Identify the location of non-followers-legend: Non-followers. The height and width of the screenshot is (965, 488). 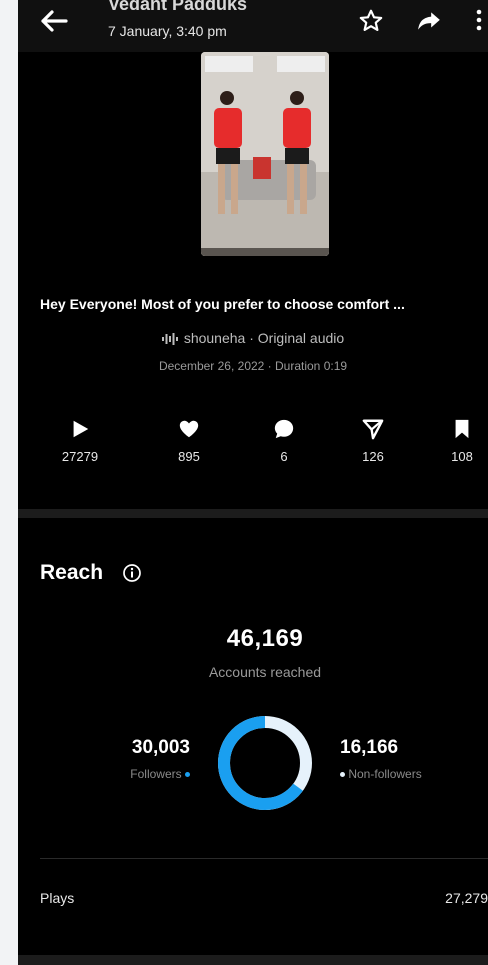
(381, 774).